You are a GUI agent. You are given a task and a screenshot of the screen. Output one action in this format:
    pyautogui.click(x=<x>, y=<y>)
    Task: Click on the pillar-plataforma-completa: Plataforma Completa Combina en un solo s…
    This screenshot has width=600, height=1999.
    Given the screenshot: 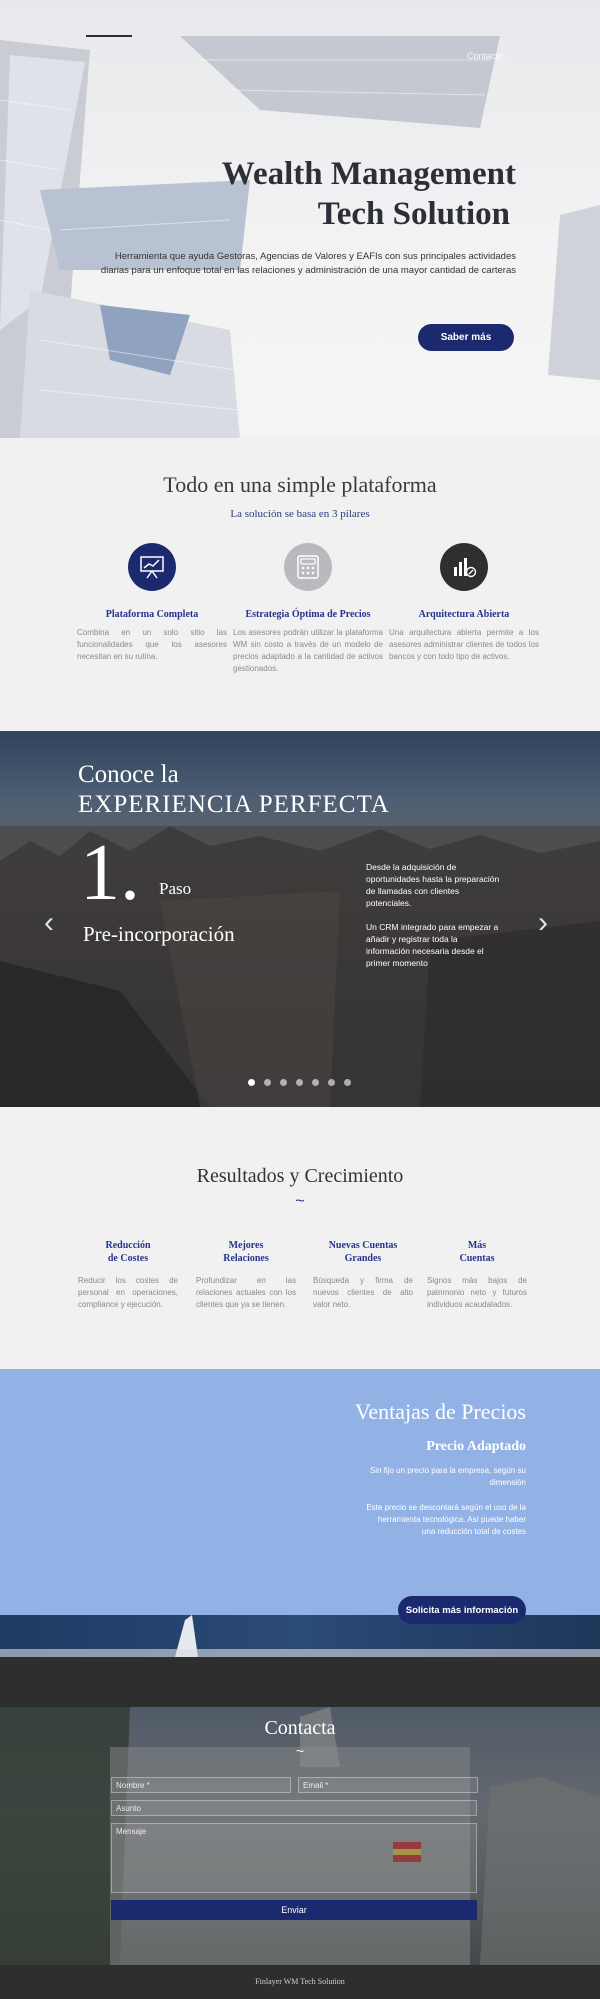 What is the action you would take?
    pyautogui.click(x=152, y=603)
    